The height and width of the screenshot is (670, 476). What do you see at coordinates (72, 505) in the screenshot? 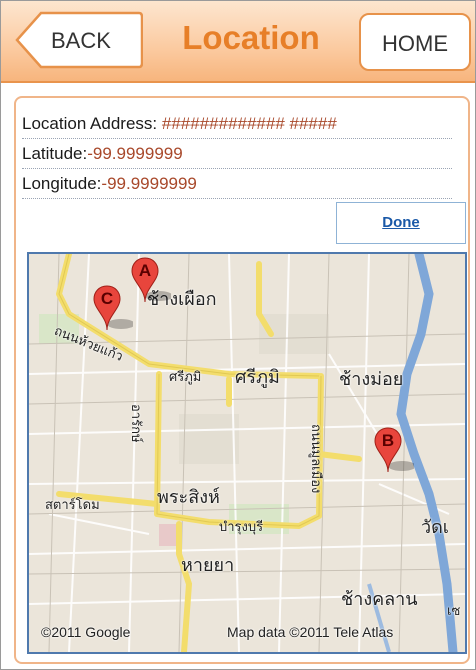
I see `map-label-stadium: สตาร์โดม` at bounding box center [72, 505].